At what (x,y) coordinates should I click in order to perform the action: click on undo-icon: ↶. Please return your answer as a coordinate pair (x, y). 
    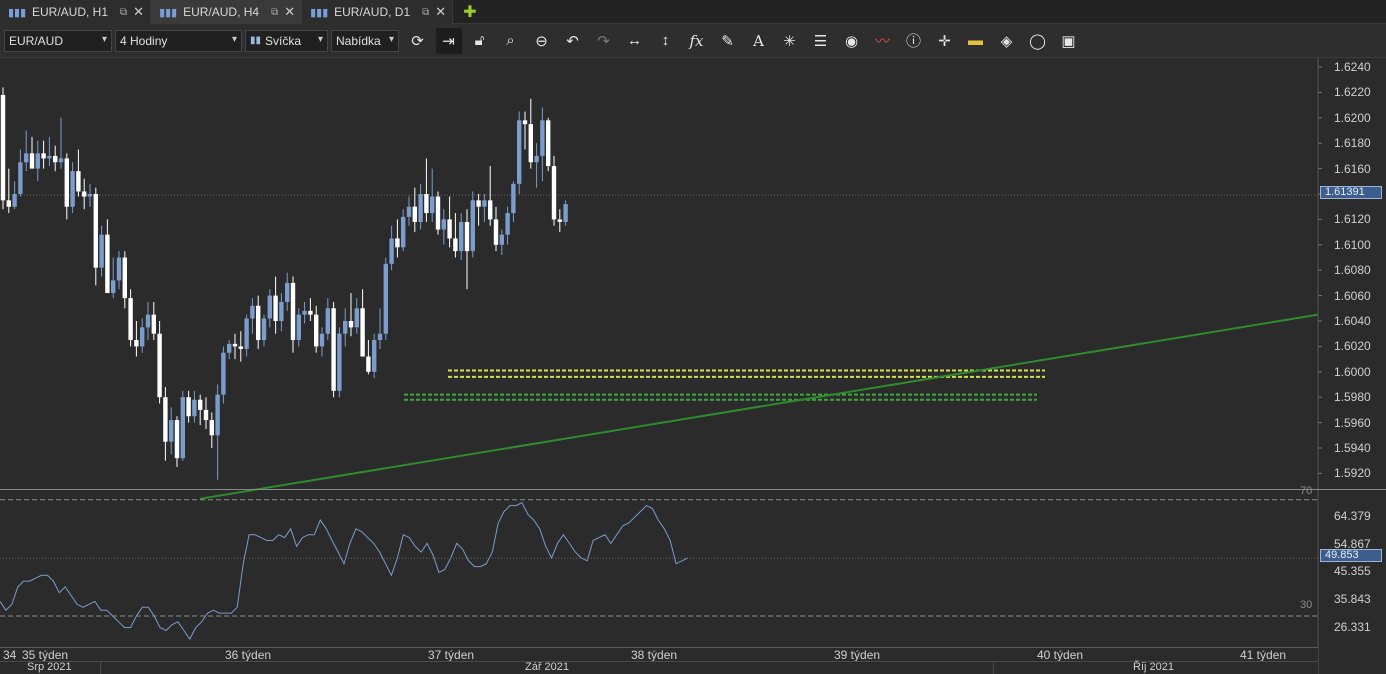
    Looking at the image, I should click on (573, 41).